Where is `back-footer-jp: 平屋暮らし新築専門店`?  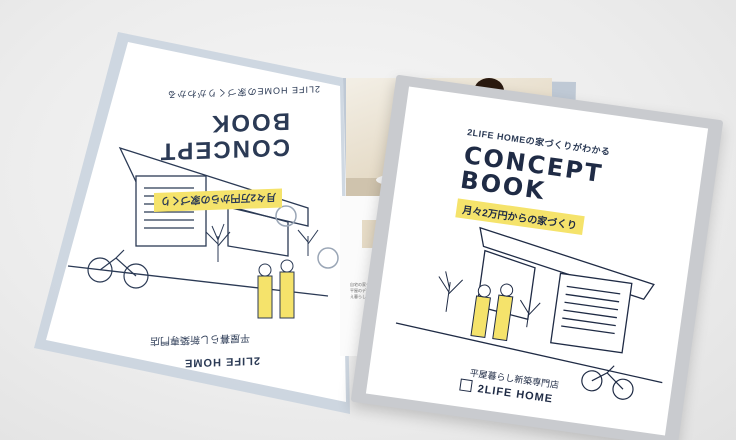
back-footer-jp: 平屋暮らし新築専門店 is located at coordinates (200, 339).